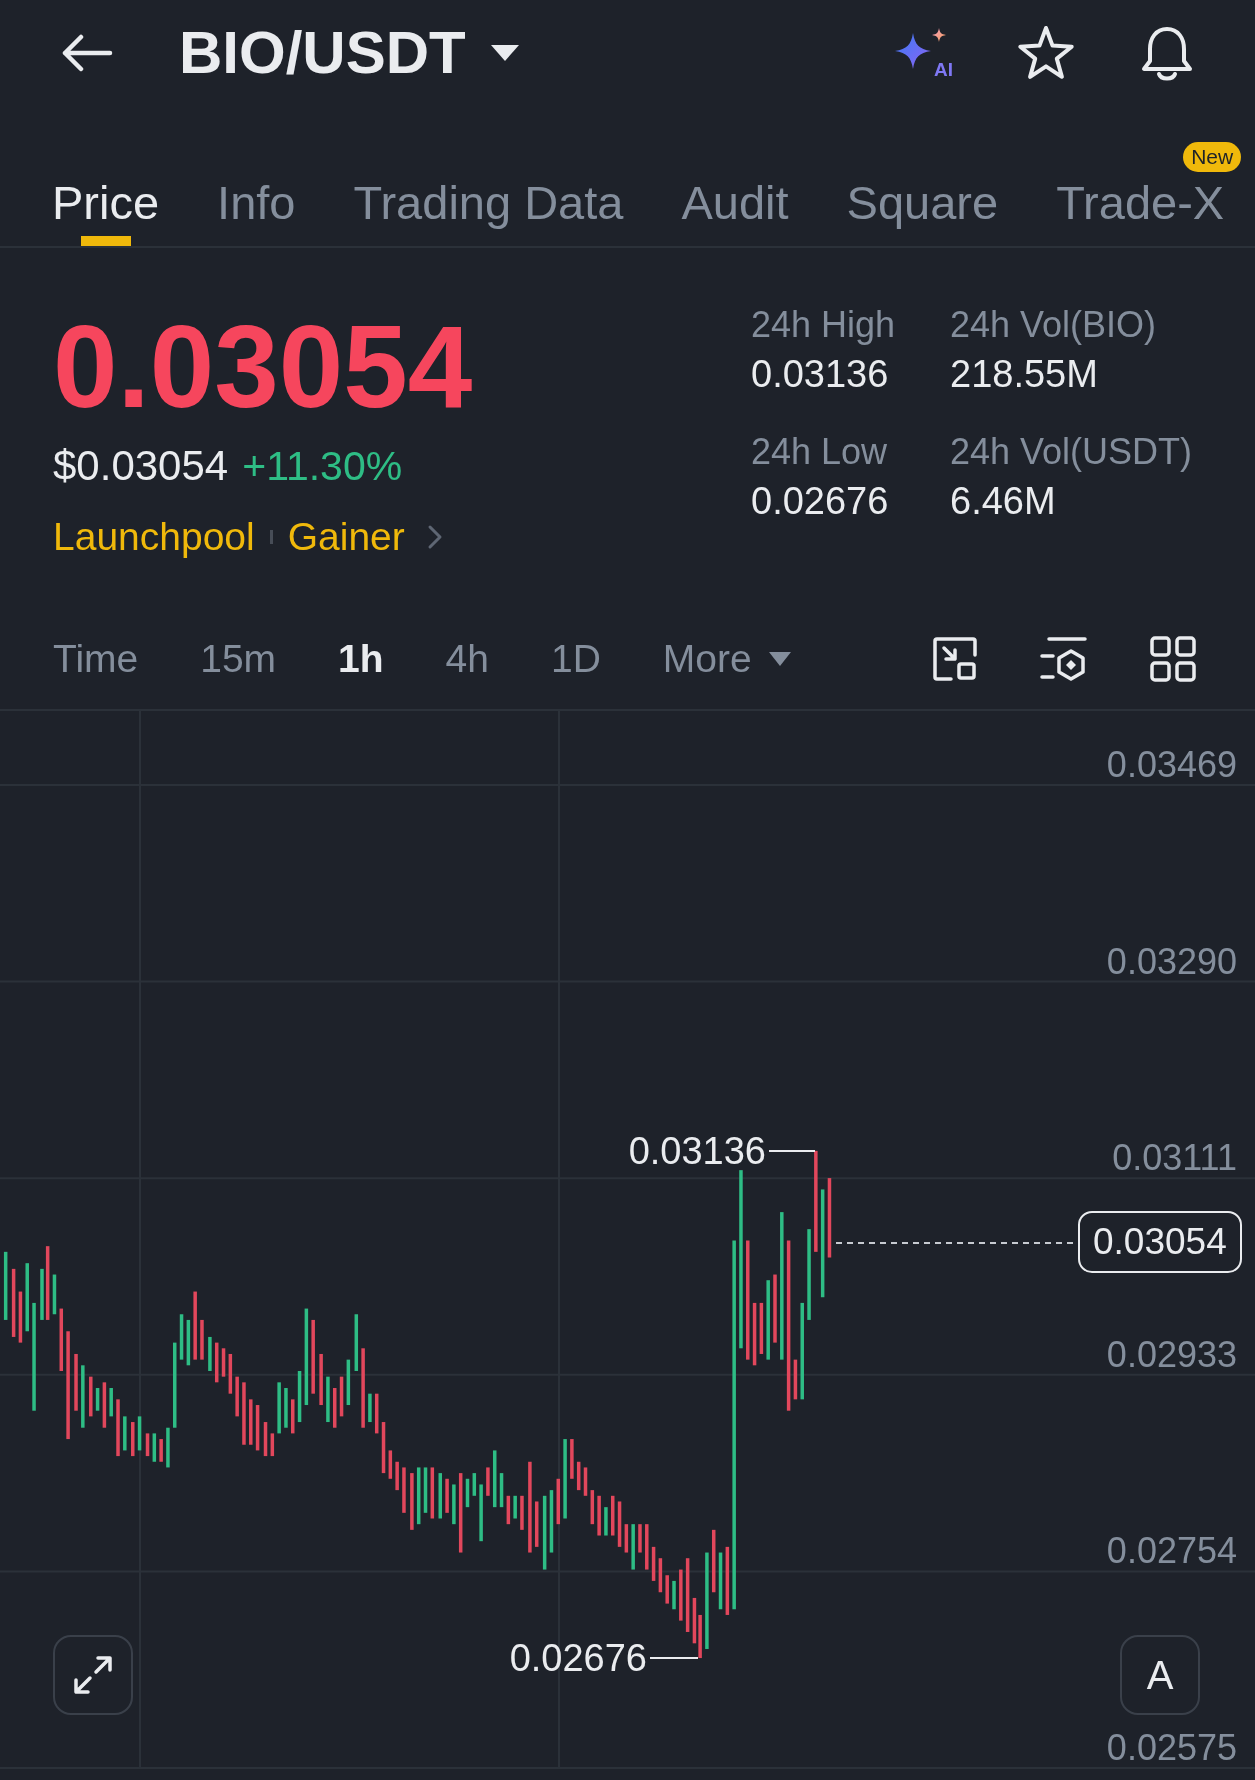 The width and height of the screenshot is (1255, 1780). What do you see at coordinates (824, 325) in the screenshot?
I see `stat-label: 24h High` at bounding box center [824, 325].